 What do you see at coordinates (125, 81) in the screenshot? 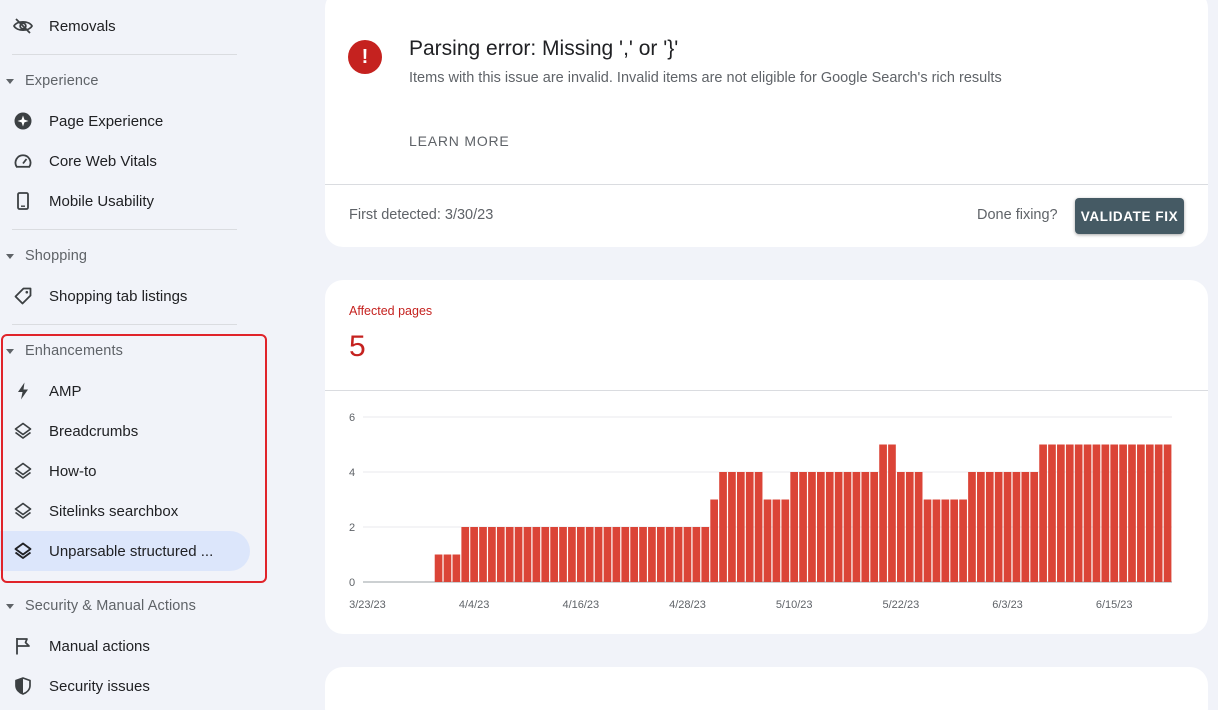
I see `section-experience: Experience` at bounding box center [125, 81].